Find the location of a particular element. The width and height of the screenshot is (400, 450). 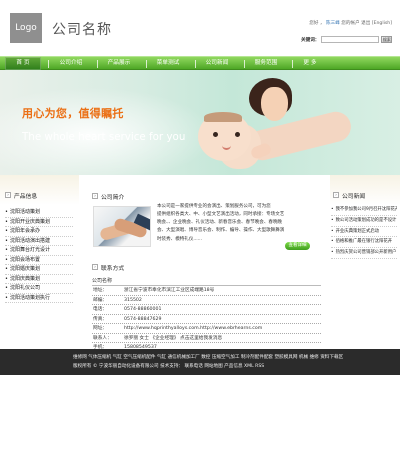

top-links: 您好 ， 陈三峰 您的帐户 退出 [English] is located at coordinates (350, 23).